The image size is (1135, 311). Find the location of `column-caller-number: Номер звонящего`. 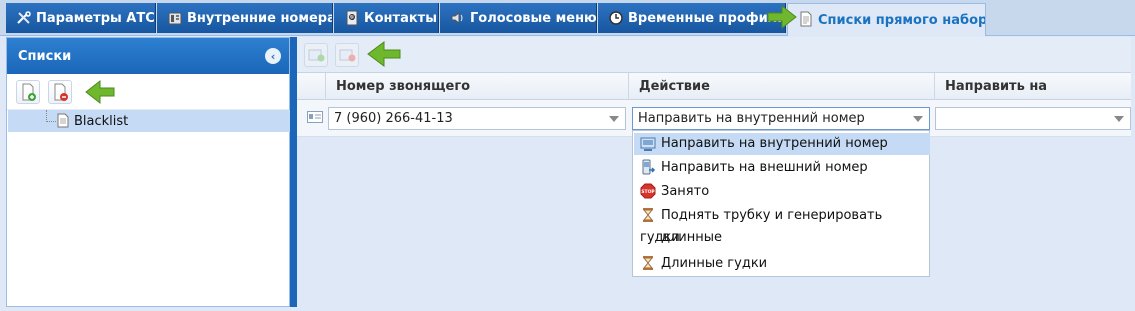

column-caller-number: Номер звонящего is located at coordinates (476, 86).